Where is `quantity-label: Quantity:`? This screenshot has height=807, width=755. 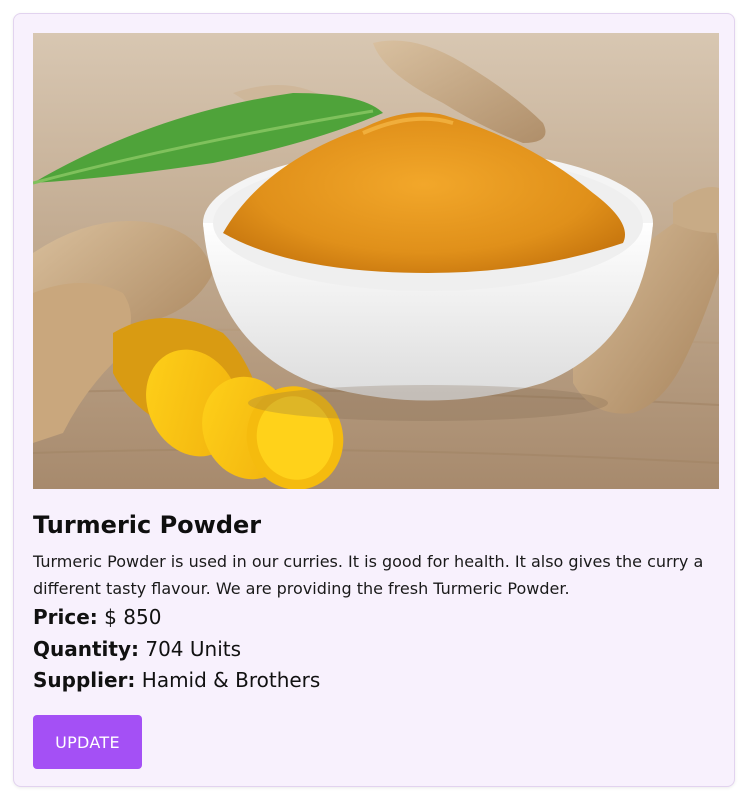 quantity-label: Quantity: is located at coordinates (86, 649).